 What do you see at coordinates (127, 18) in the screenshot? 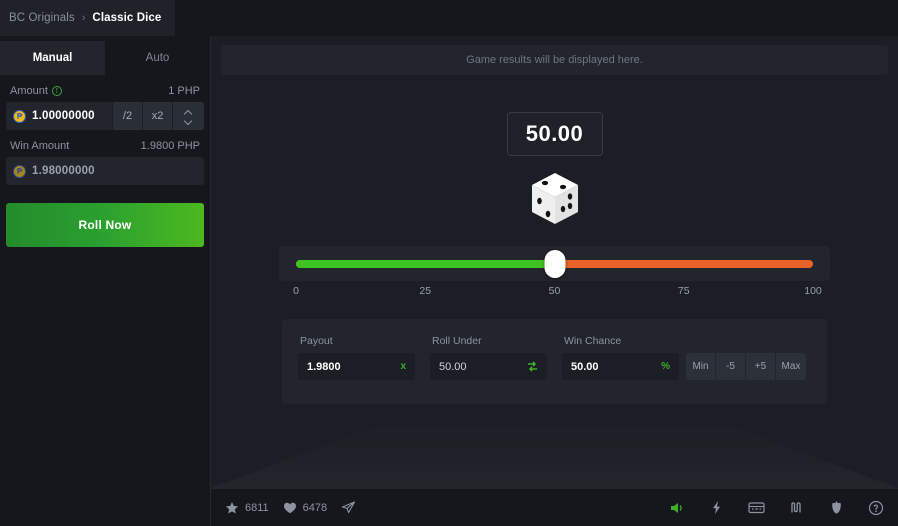
I see `breadcrumb-current: Classic Dice` at bounding box center [127, 18].